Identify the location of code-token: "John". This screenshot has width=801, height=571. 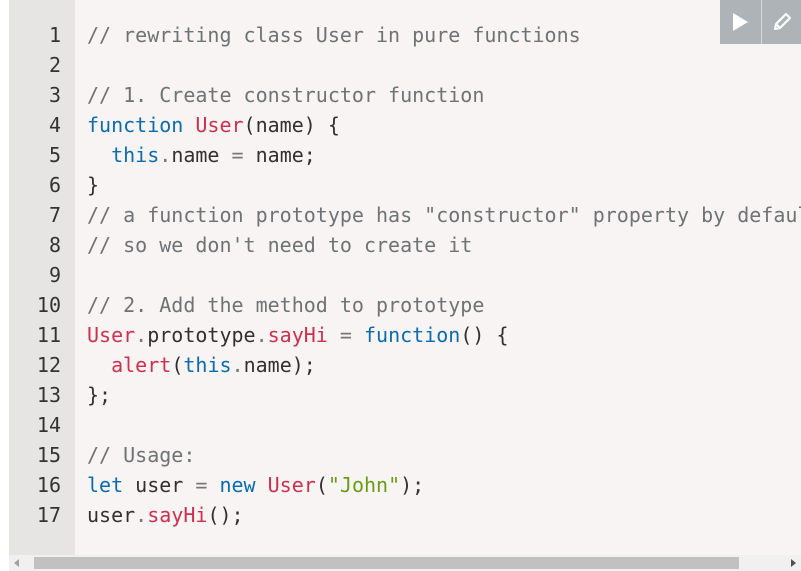
(364, 485).